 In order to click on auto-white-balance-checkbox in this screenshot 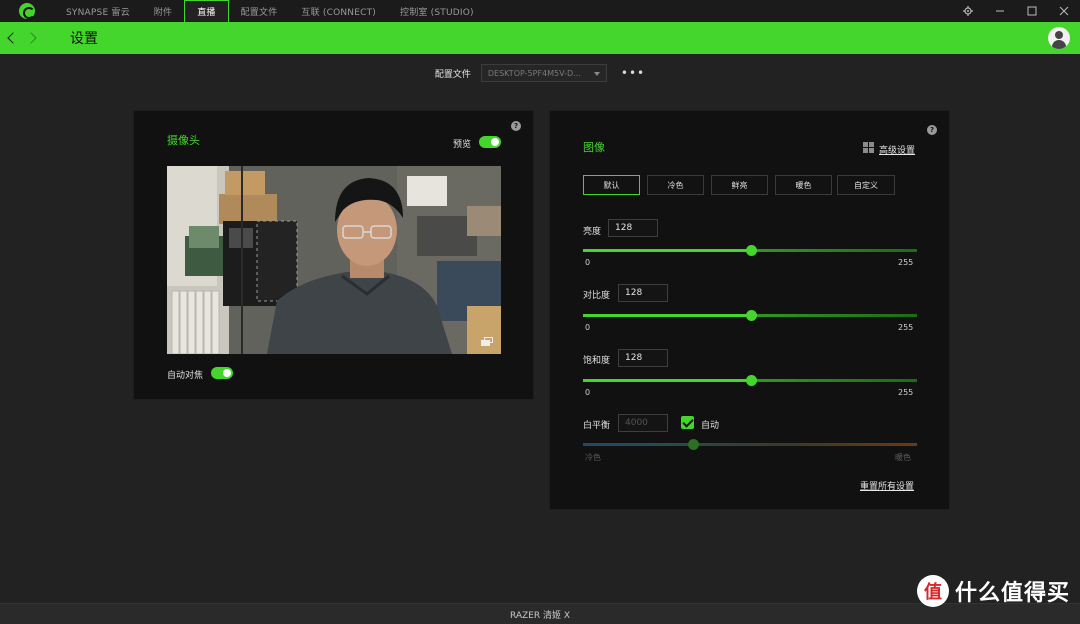, I will do `click(687, 422)`.